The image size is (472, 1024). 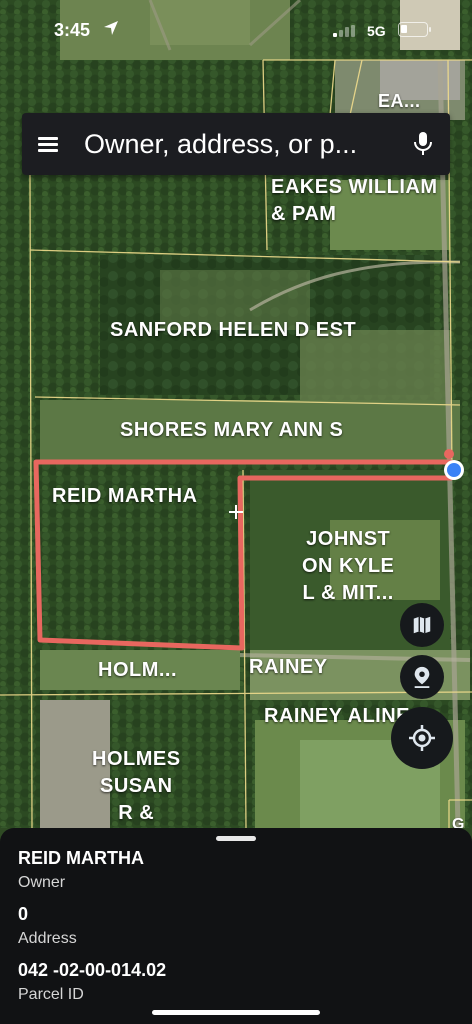 What do you see at coordinates (414, 29) in the screenshot?
I see `battery-icon` at bounding box center [414, 29].